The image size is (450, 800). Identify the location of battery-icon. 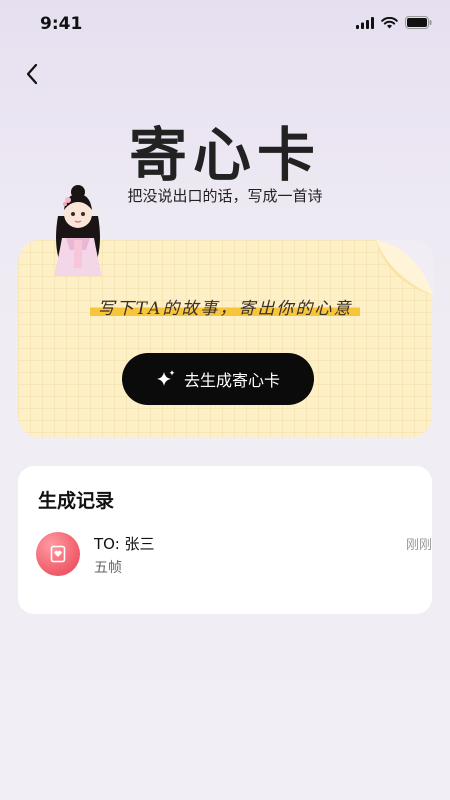
(418, 22).